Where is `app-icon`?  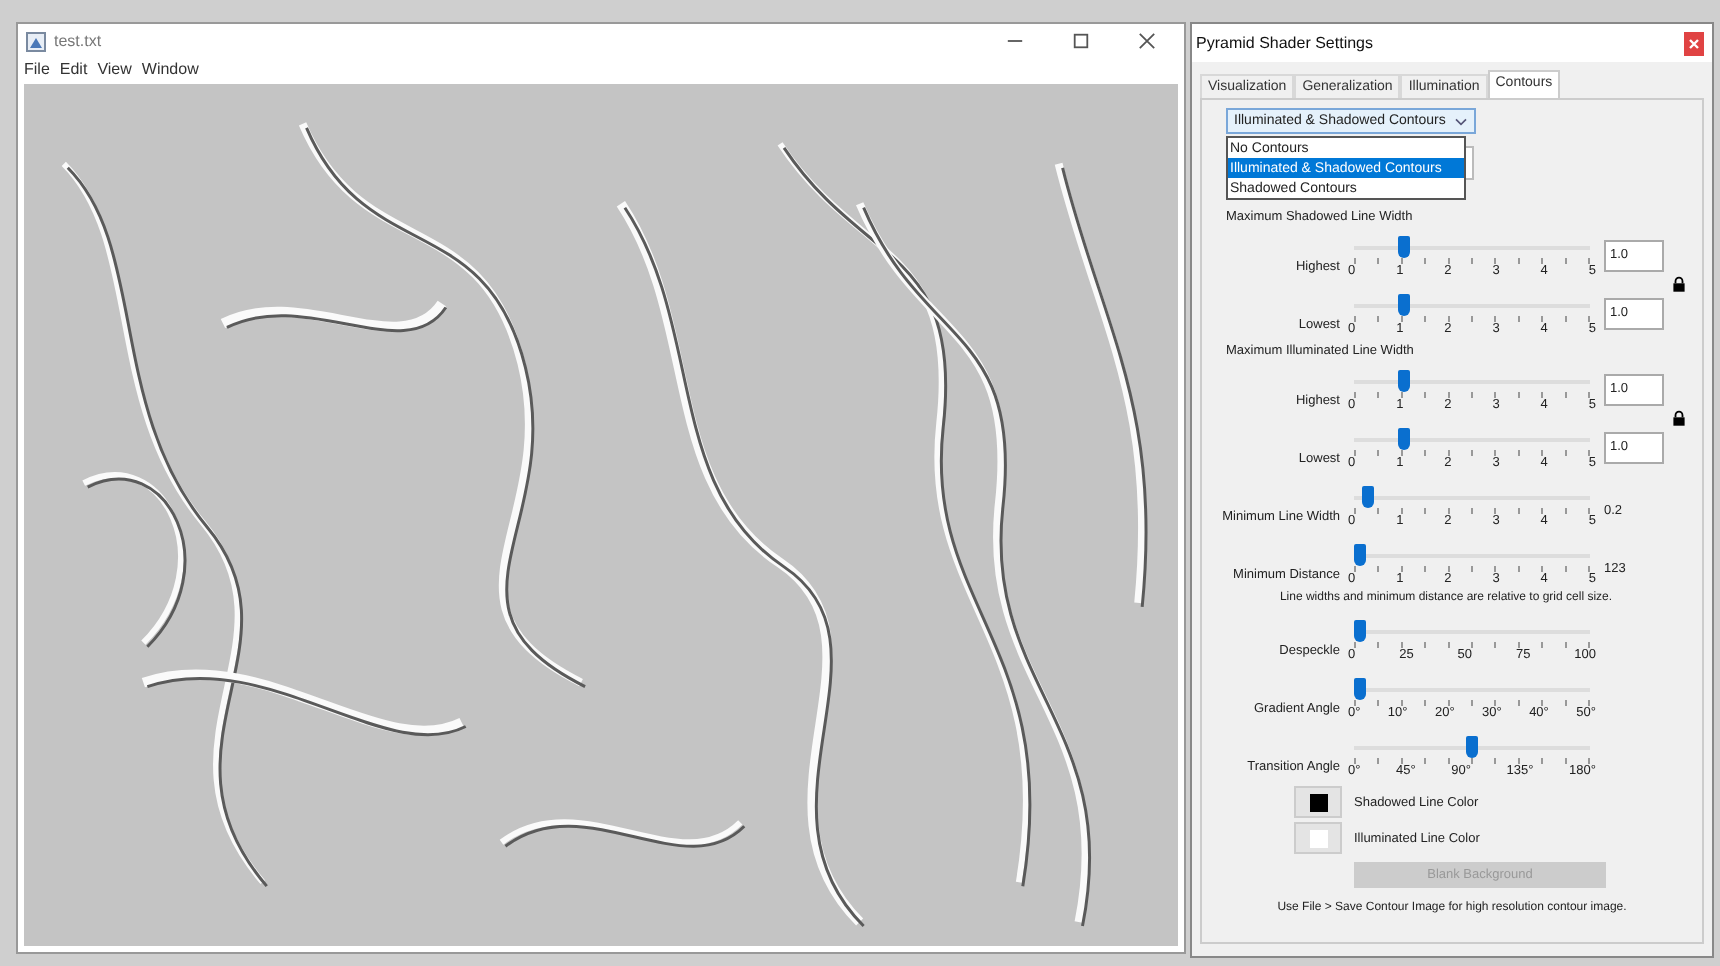 app-icon is located at coordinates (36, 41).